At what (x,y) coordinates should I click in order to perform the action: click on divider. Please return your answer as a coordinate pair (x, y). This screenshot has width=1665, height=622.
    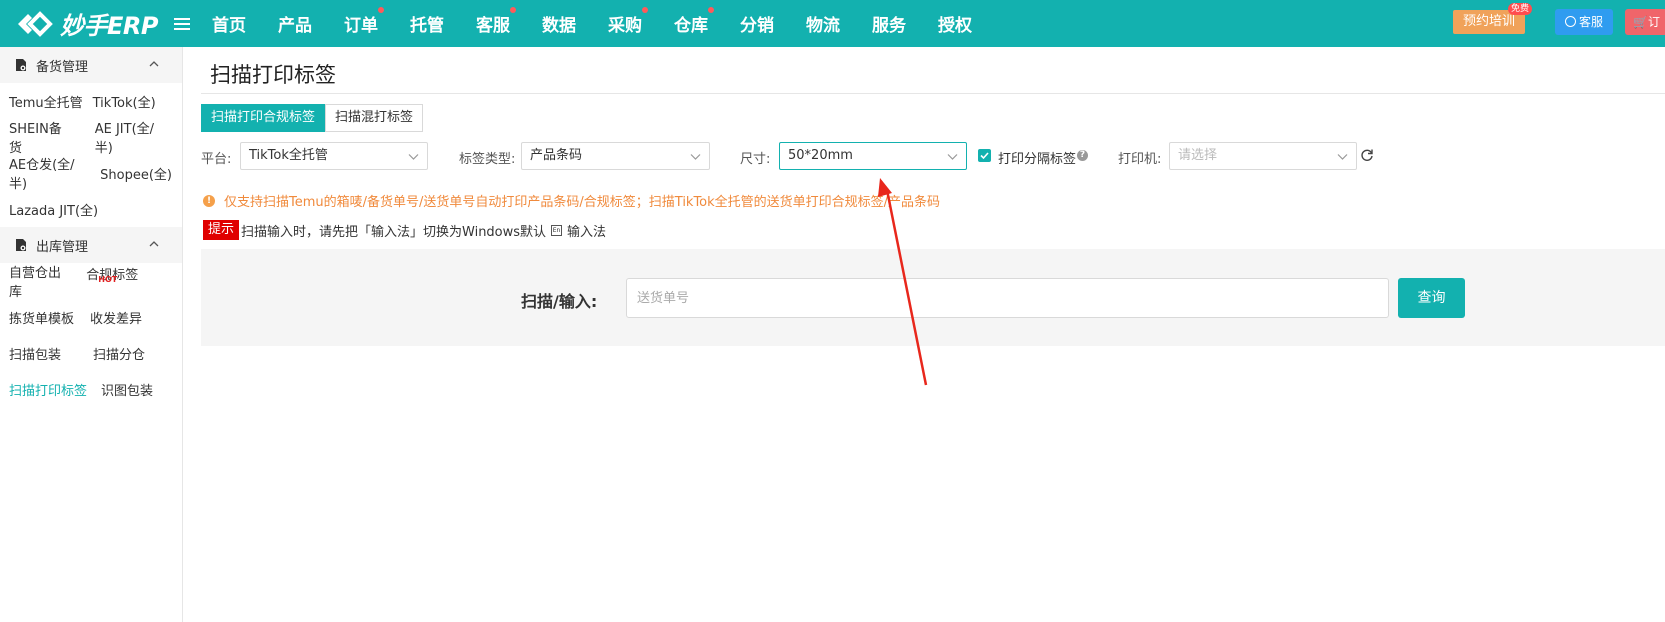
    Looking at the image, I should click on (933, 93).